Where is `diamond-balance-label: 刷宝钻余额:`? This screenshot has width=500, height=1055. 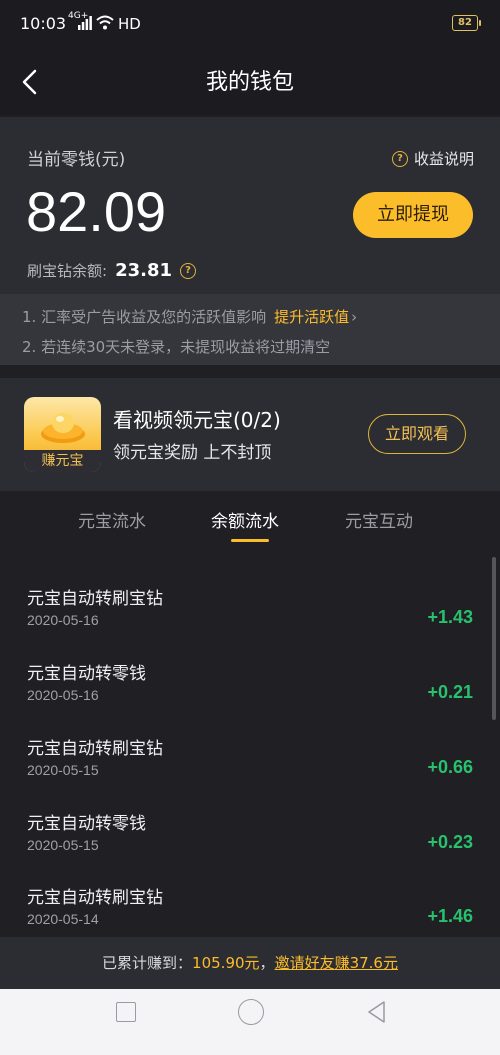
diamond-balance-label: 刷宝钻余额: is located at coordinates (67, 271).